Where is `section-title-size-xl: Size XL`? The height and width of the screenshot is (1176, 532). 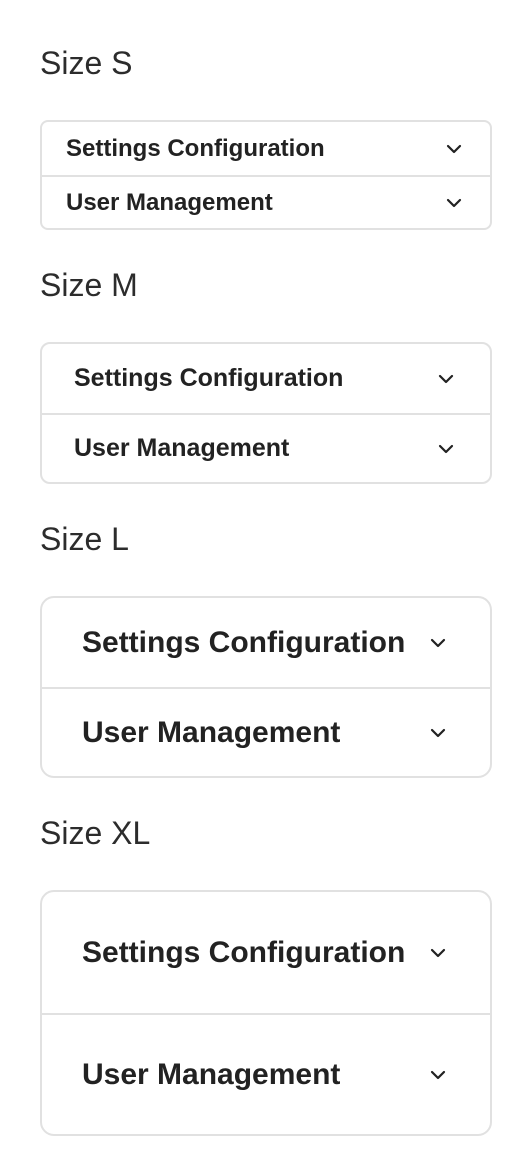 section-title-size-xl: Size XL is located at coordinates (95, 833).